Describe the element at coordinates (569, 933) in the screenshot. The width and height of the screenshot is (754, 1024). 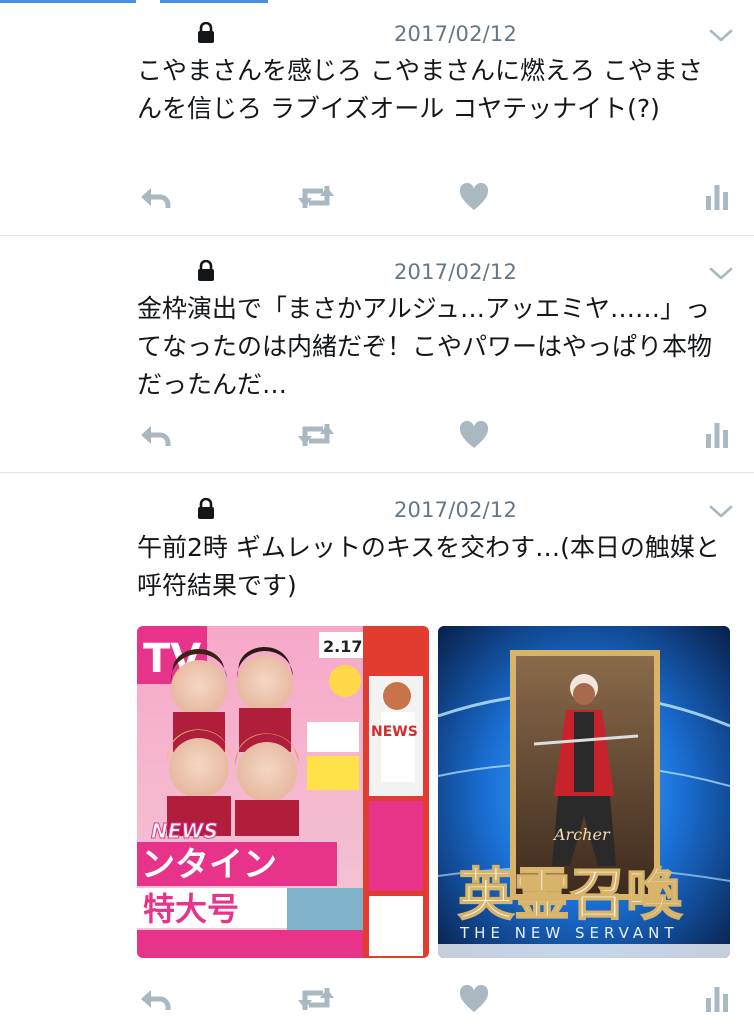
I see `summon-subtitle: THE NEW SERVANT` at that location.